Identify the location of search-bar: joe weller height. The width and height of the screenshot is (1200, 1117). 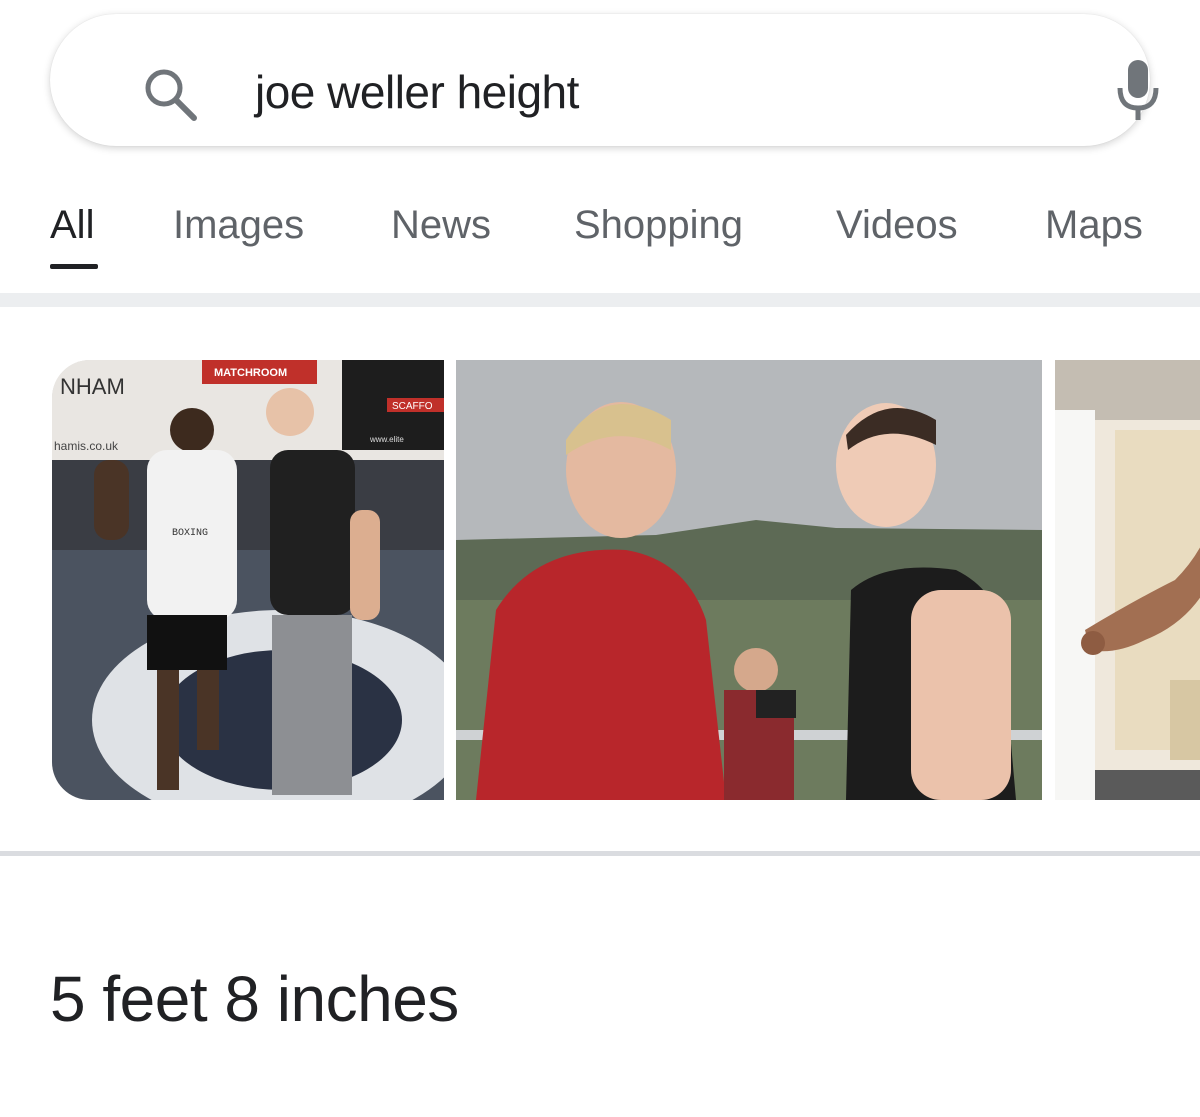
(604, 80).